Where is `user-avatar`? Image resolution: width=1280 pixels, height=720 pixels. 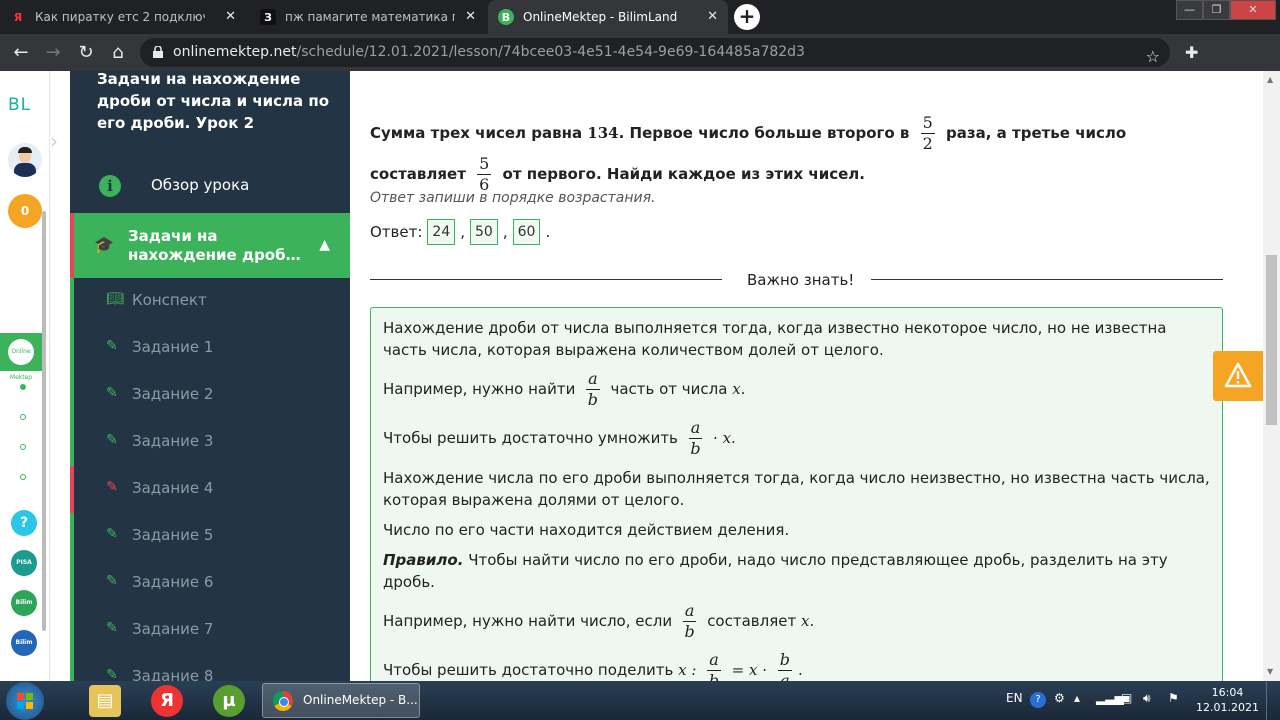
user-avatar is located at coordinates (25, 160).